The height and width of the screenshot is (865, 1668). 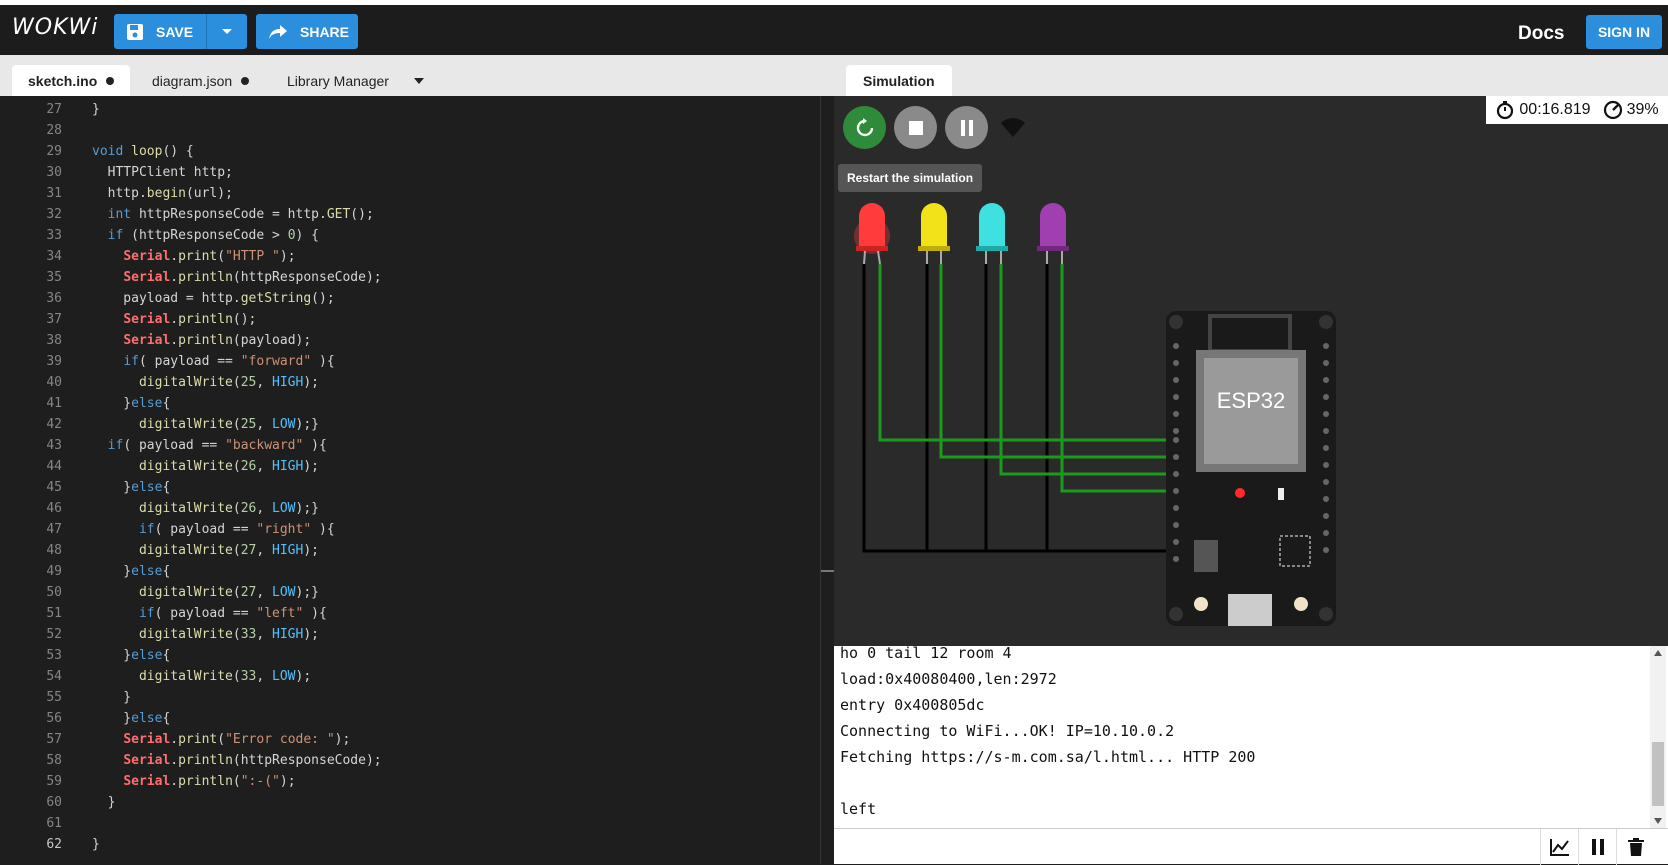 I want to click on line-number: 46, so click(x=54, y=508).